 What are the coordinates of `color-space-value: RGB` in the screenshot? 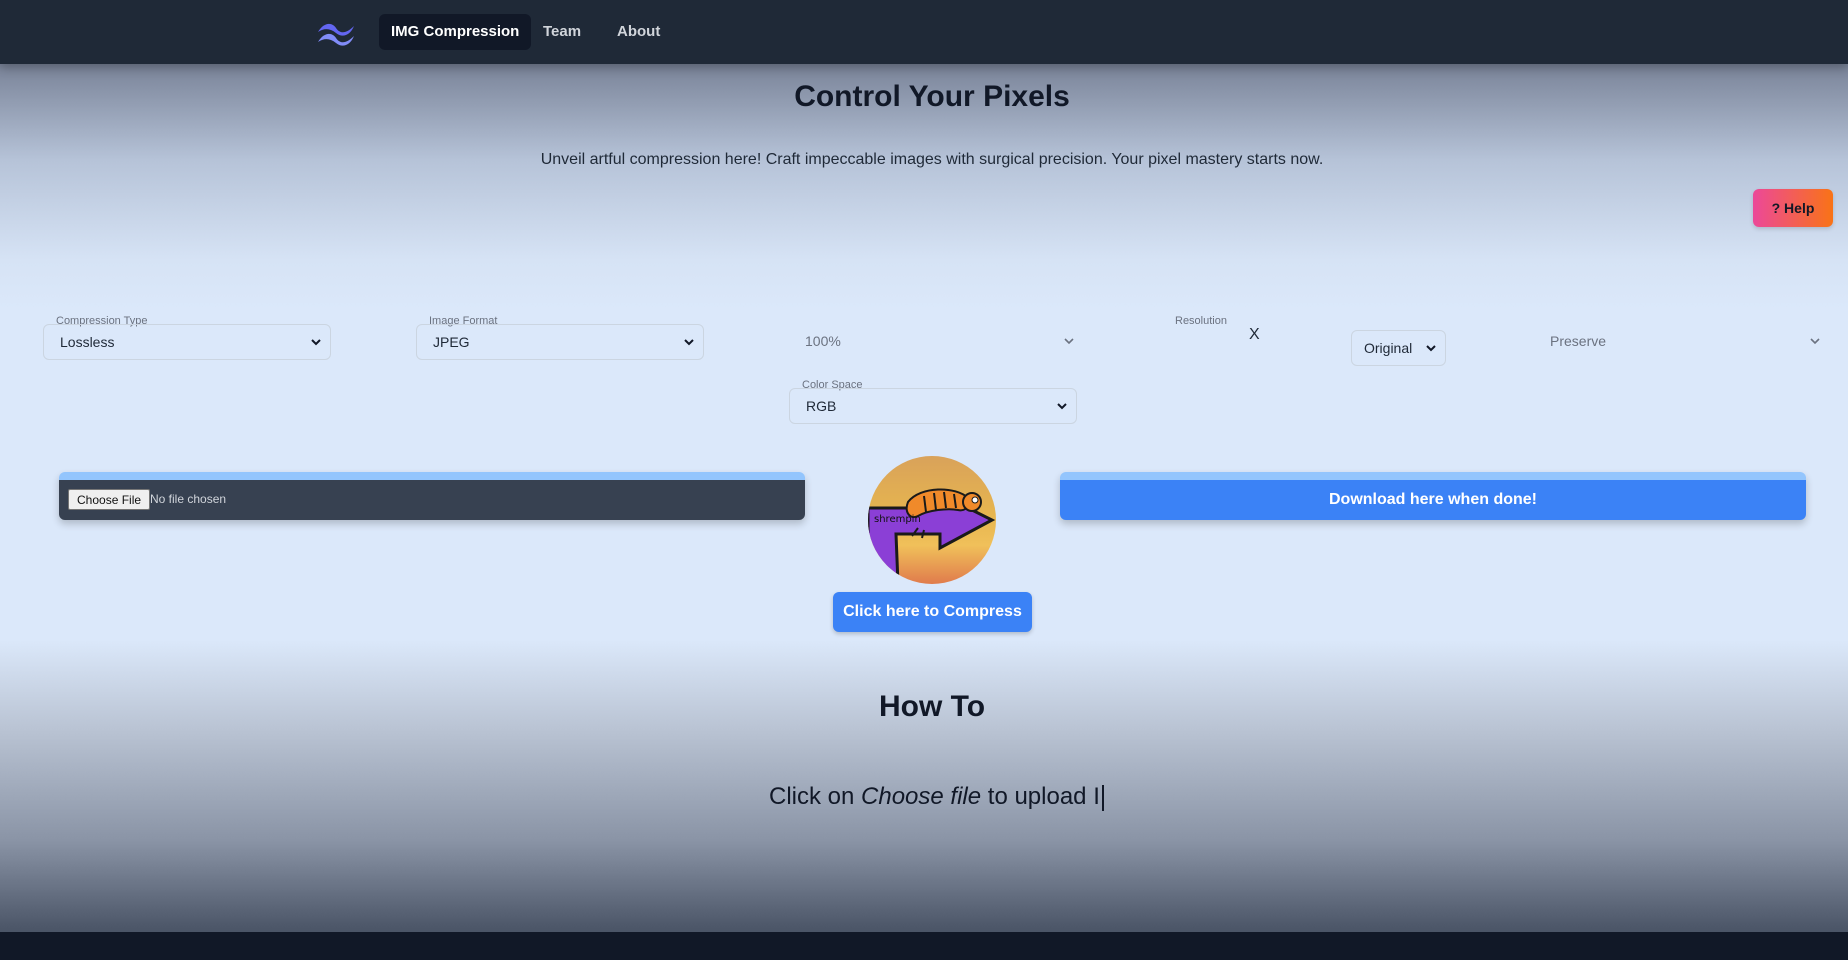 It's located at (821, 406).